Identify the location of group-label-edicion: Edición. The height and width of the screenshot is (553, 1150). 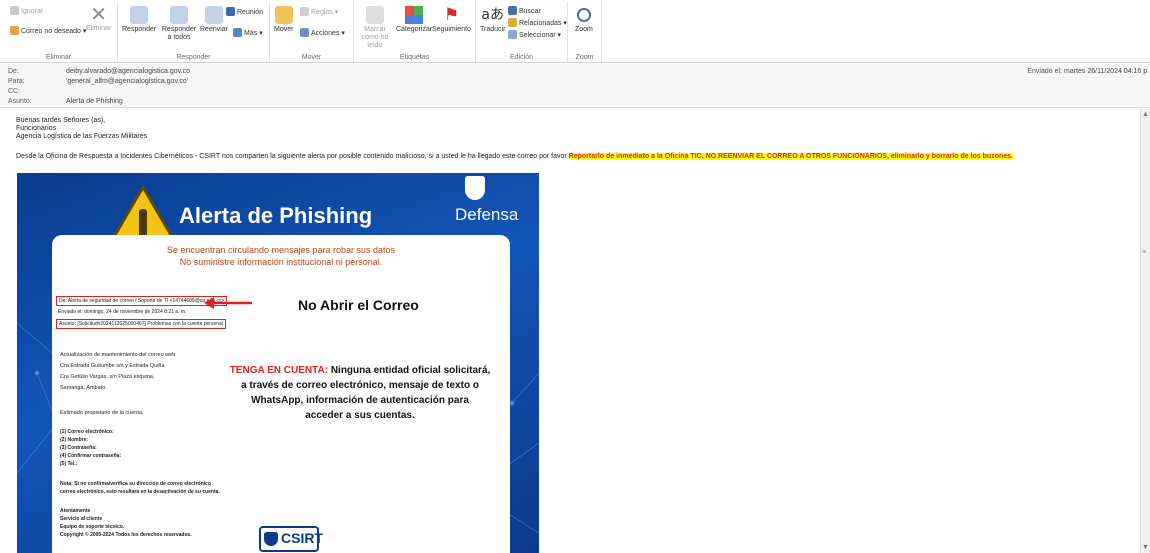
(521, 57).